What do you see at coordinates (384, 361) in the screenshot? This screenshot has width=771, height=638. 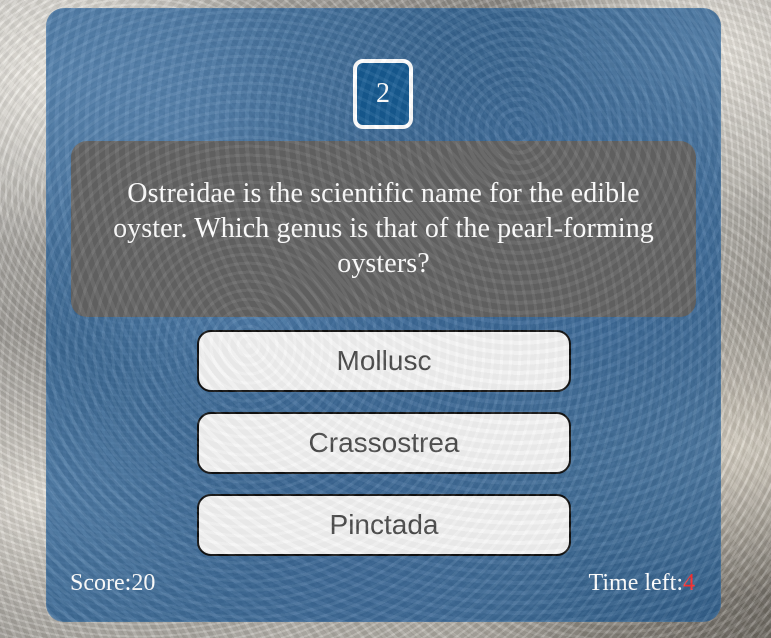 I see `answer-button-mollusc: Mollusc` at bounding box center [384, 361].